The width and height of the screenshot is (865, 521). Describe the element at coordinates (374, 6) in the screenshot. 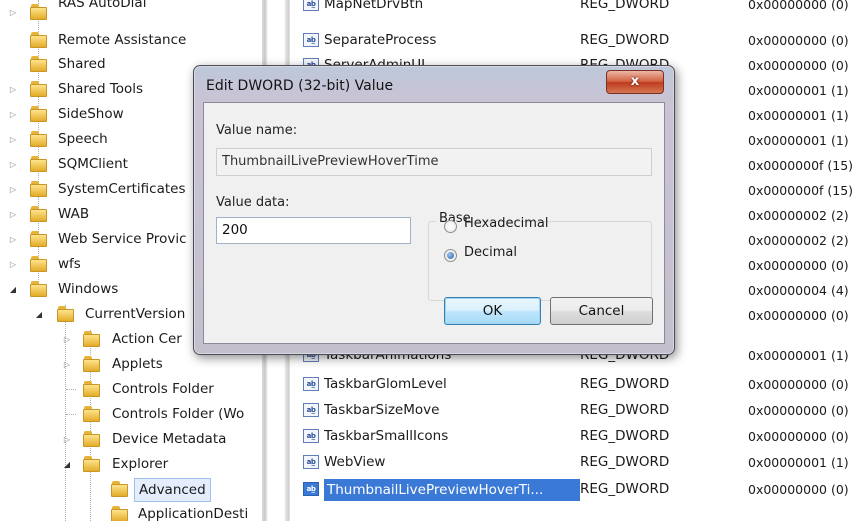

I see `value-name: MapNetDrvBtn` at that location.